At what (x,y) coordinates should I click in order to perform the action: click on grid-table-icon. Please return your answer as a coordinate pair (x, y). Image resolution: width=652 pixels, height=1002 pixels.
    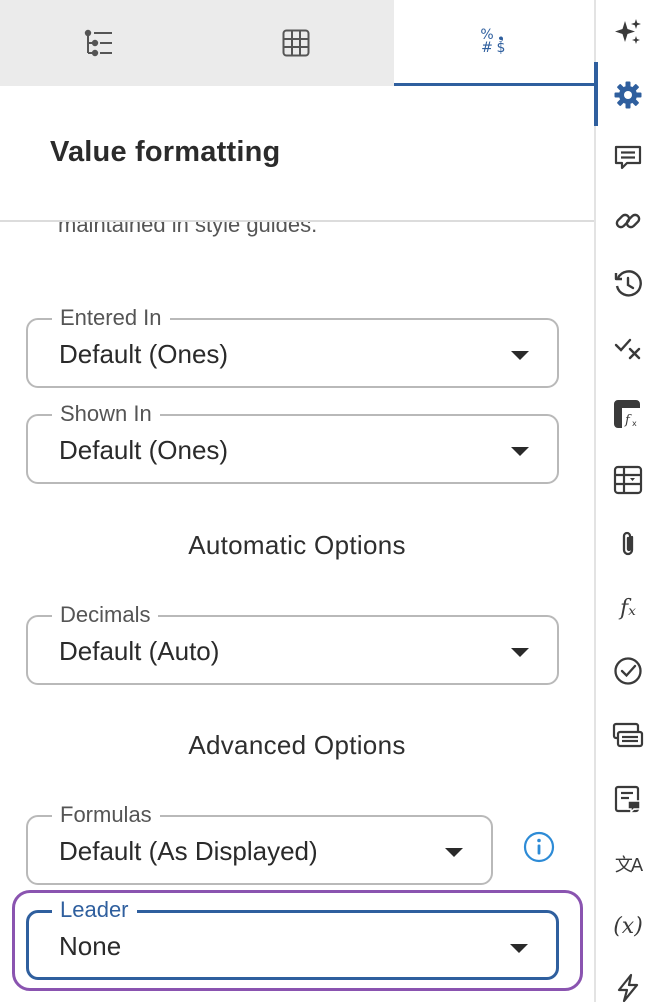
    Looking at the image, I should click on (296, 43).